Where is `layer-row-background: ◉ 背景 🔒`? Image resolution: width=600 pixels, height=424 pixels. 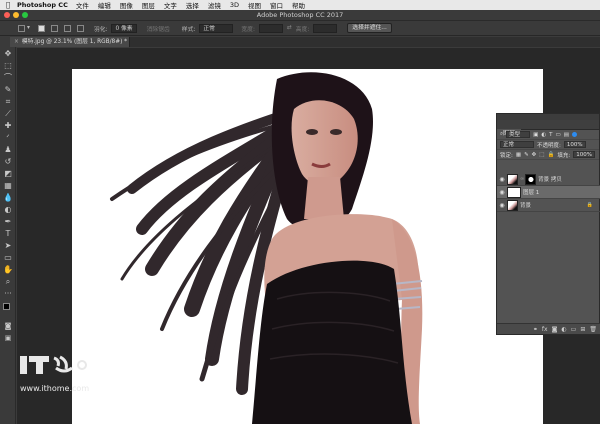
layer-row-background: ◉ 背景 🔒 is located at coordinates (548, 205).